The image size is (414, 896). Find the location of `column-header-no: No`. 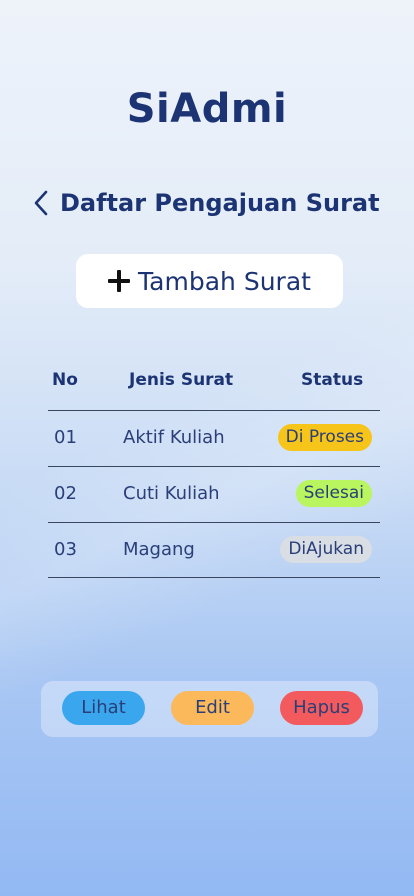

column-header-no: No is located at coordinates (65, 380).